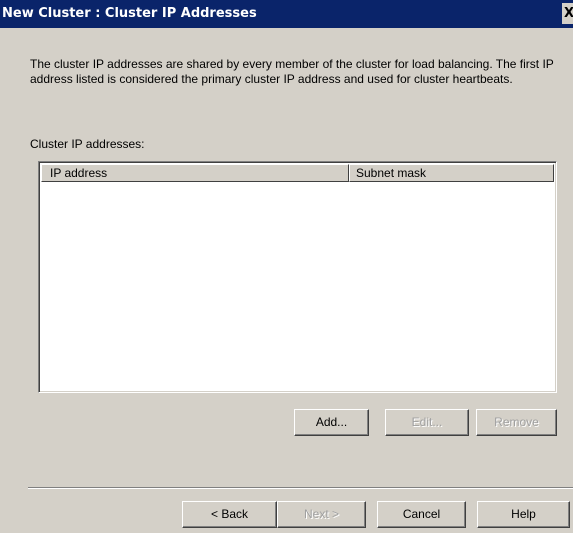 The height and width of the screenshot is (533, 573). I want to click on column-header-ip-address: IP address, so click(195, 173).